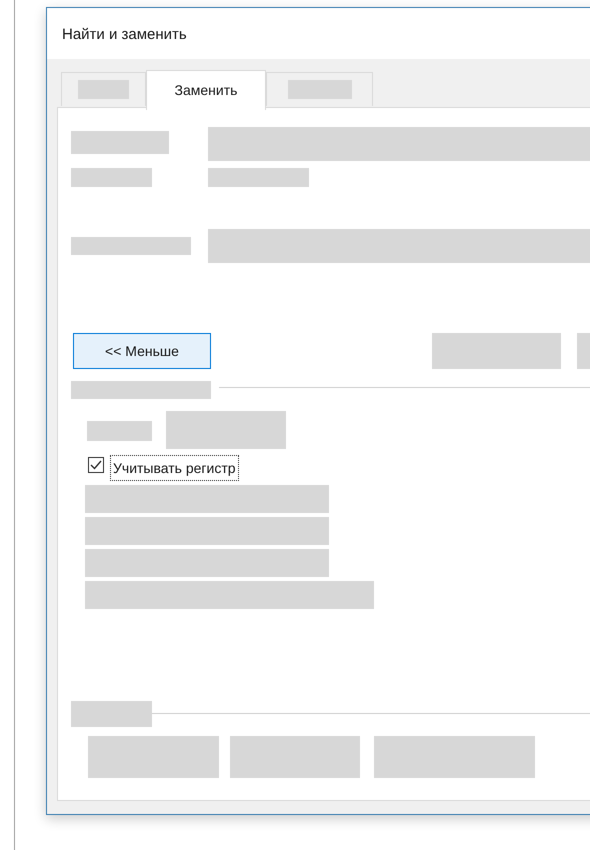 The height and width of the screenshot is (850, 590). What do you see at coordinates (206, 90) in the screenshot?
I see `tab: Заменить` at bounding box center [206, 90].